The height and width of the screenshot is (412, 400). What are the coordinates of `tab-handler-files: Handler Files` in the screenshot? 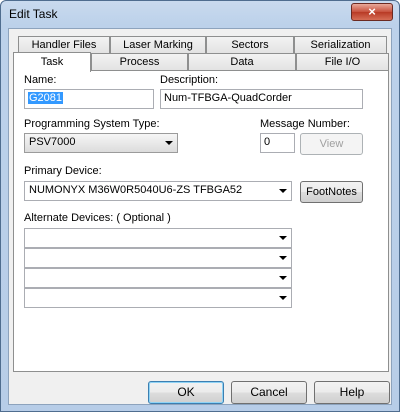 It's located at (64, 44).